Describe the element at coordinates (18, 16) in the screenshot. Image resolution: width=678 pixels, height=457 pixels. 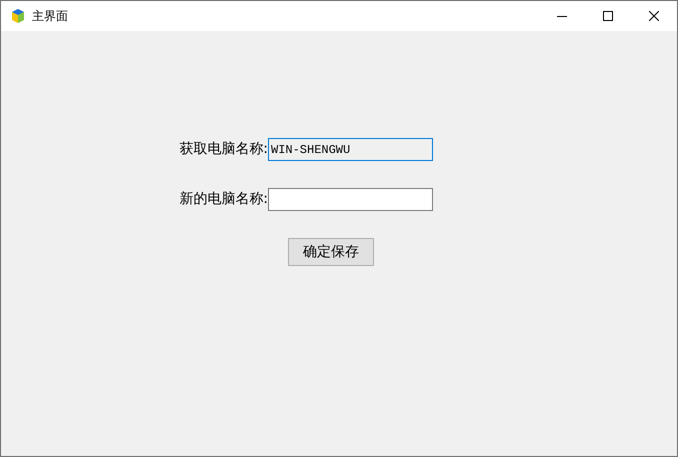
I see `app-icon` at that location.